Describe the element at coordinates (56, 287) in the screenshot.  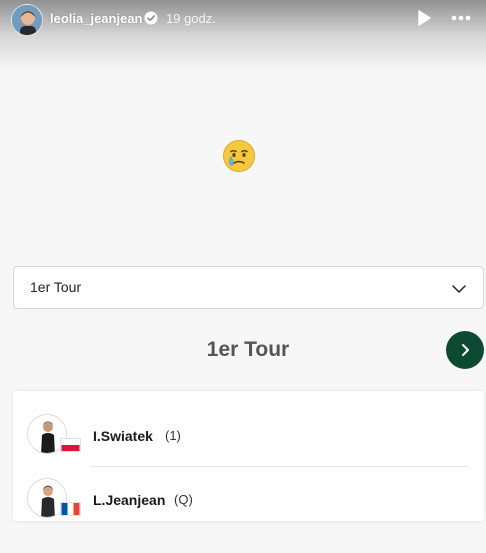
I see `round-select-value: 1er Tour` at that location.